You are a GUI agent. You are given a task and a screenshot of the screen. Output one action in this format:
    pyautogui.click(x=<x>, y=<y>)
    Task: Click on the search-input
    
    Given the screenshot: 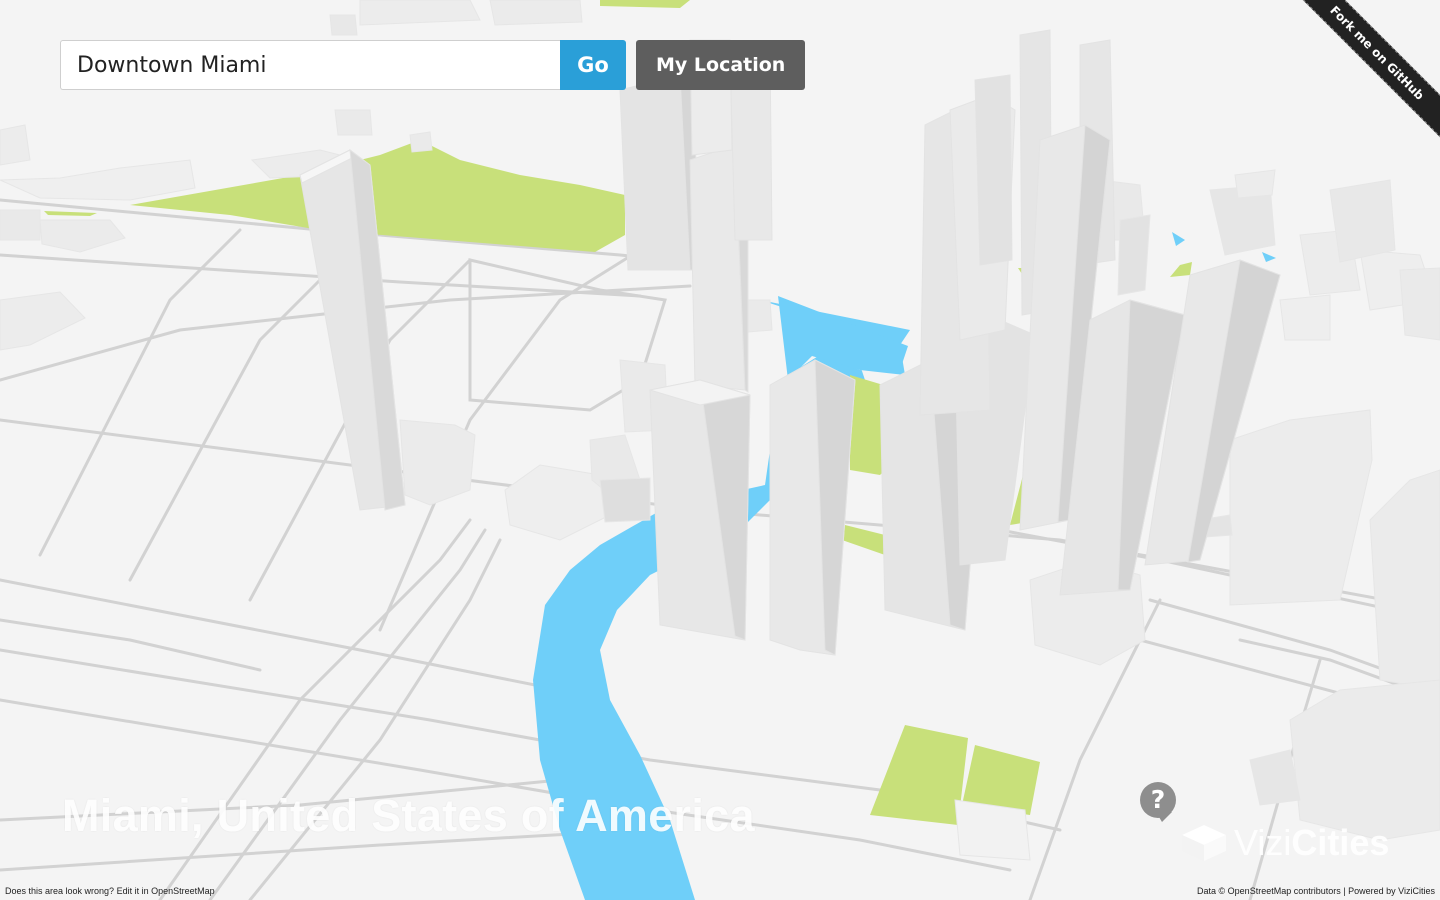 What is the action you would take?
    pyautogui.click(x=310, y=65)
    